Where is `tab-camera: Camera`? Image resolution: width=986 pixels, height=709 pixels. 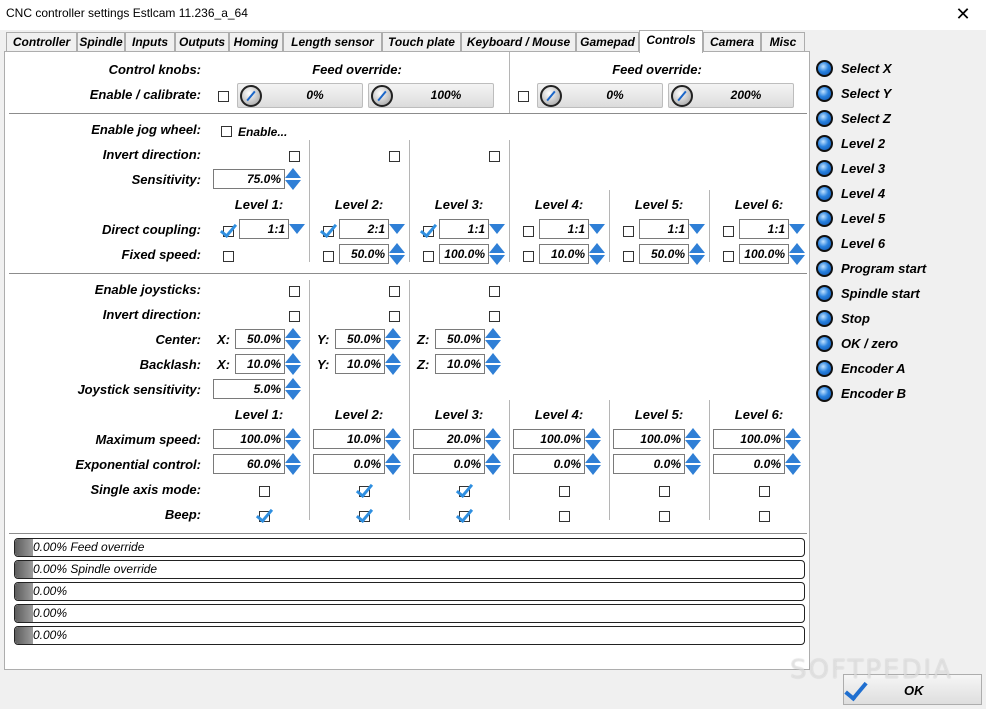 tab-camera: Camera is located at coordinates (732, 42).